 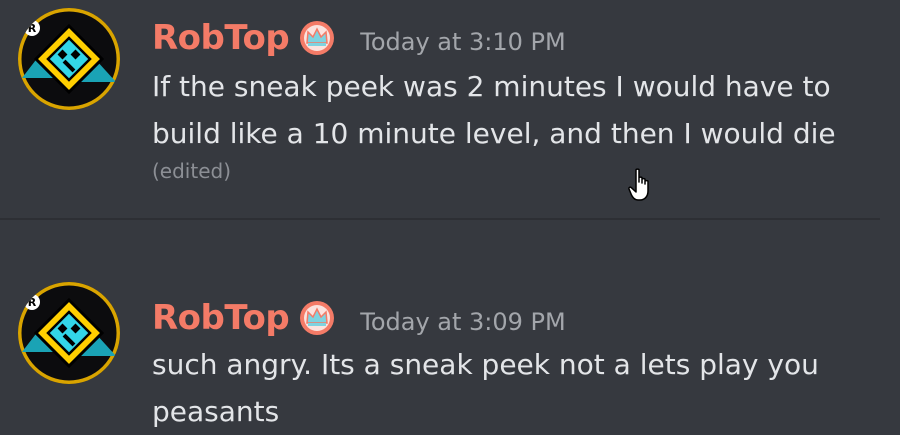 I want to click on edited-label: (edited), so click(x=192, y=171).